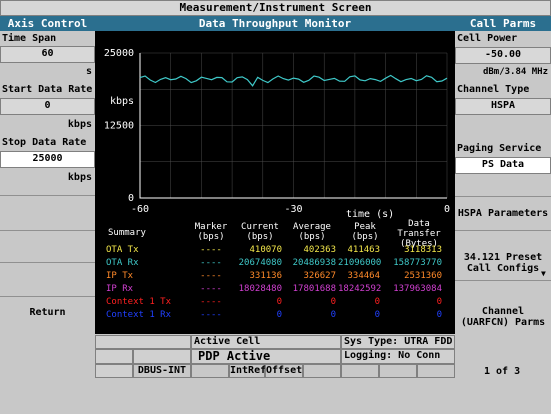 This screenshot has width=551, height=414. What do you see at coordinates (447, 209) in the screenshot?
I see `x-tick-label: 0` at bounding box center [447, 209].